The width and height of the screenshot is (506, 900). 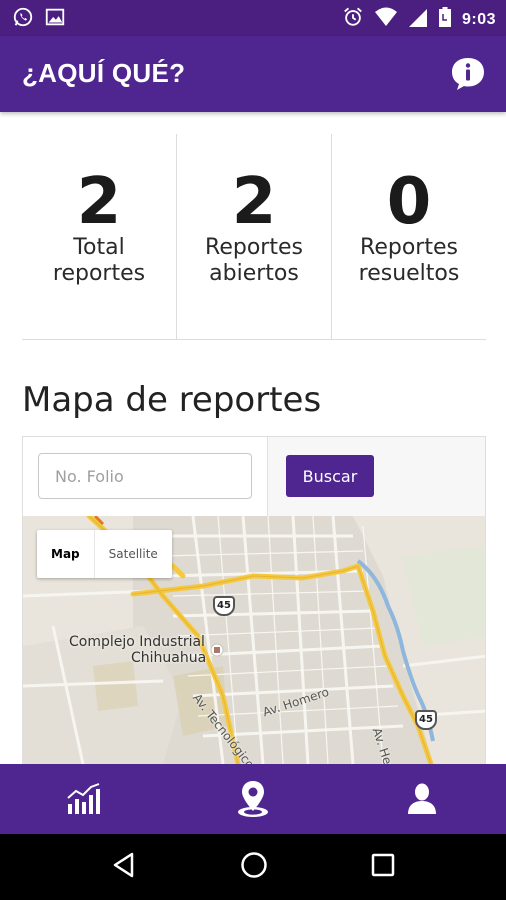 I want to click on stat-label-line2: resueltos, so click(x=409, y=273).